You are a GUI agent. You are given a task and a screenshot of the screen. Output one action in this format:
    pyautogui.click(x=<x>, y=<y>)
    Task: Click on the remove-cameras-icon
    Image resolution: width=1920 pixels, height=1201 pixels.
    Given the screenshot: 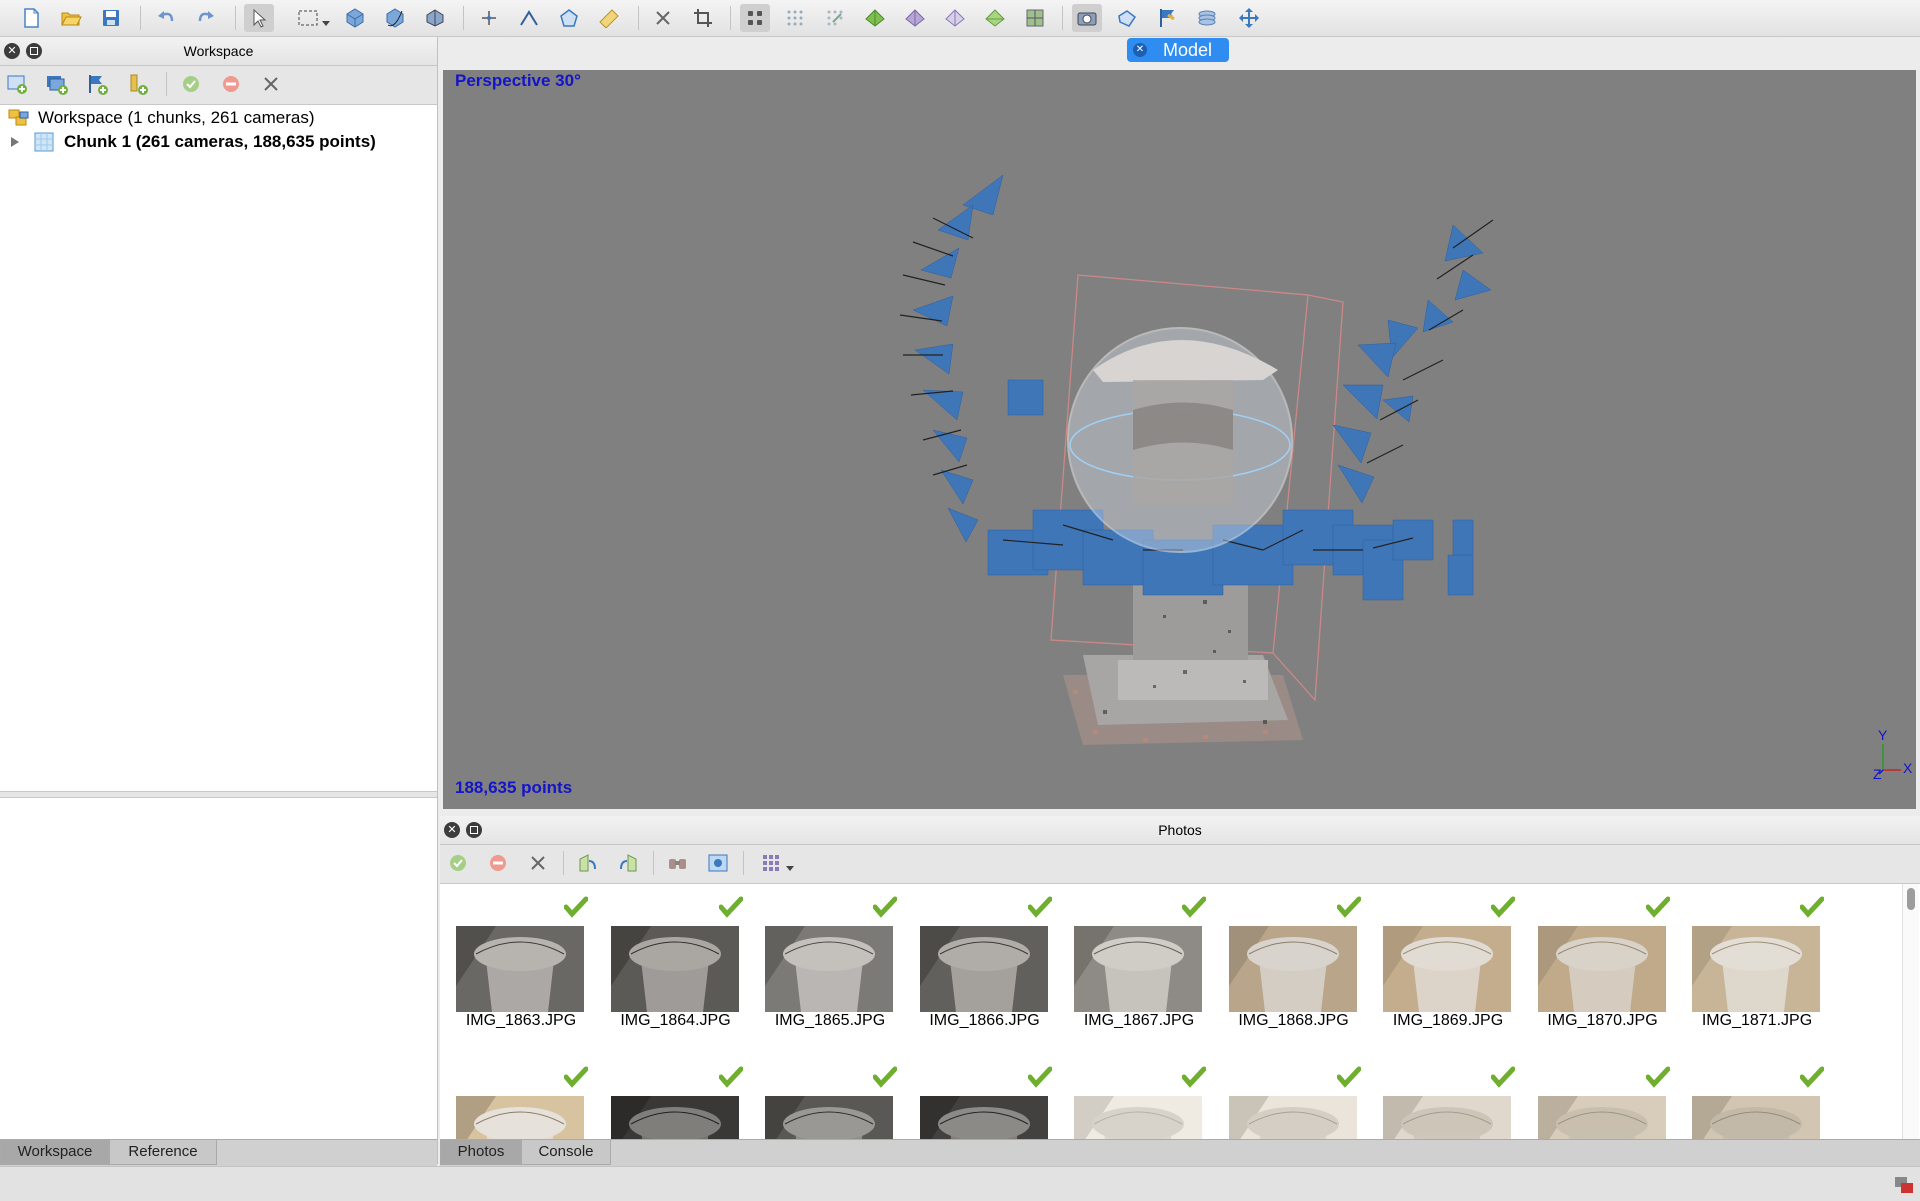 What is the action you would take?
    pyautogui.click(x=538, y=863)
    